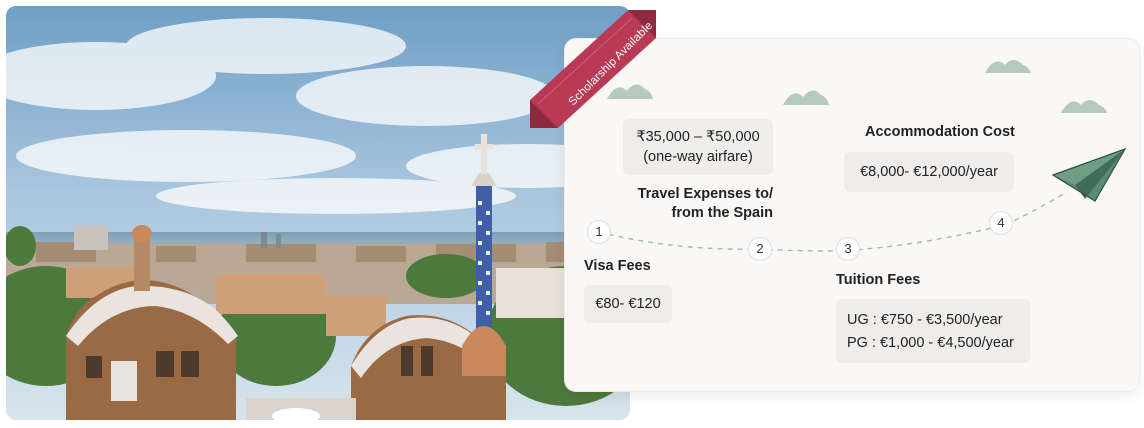 This screenshot has height=428, width=1144. I want to click on paper-plane-icon, so click(1089, 174).